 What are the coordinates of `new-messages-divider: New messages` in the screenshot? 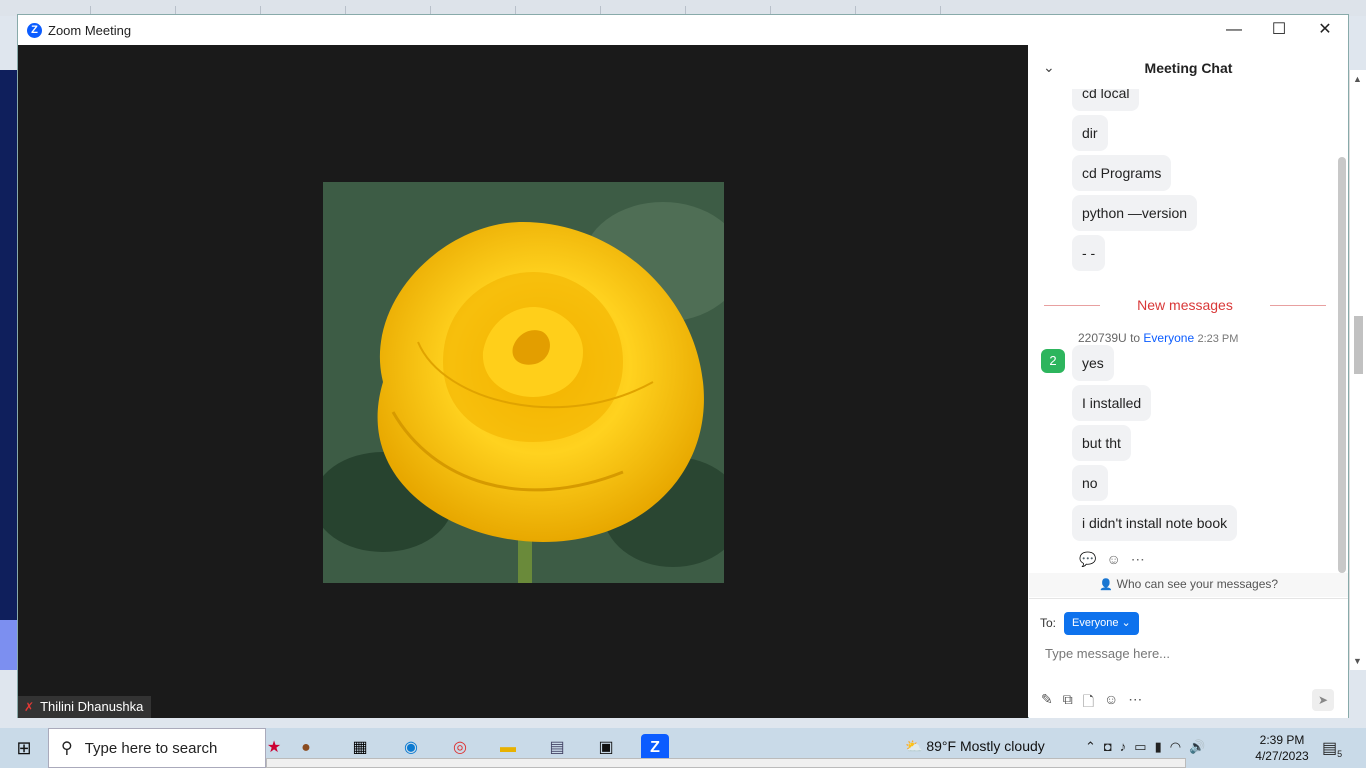 It's located at (1185, 305).